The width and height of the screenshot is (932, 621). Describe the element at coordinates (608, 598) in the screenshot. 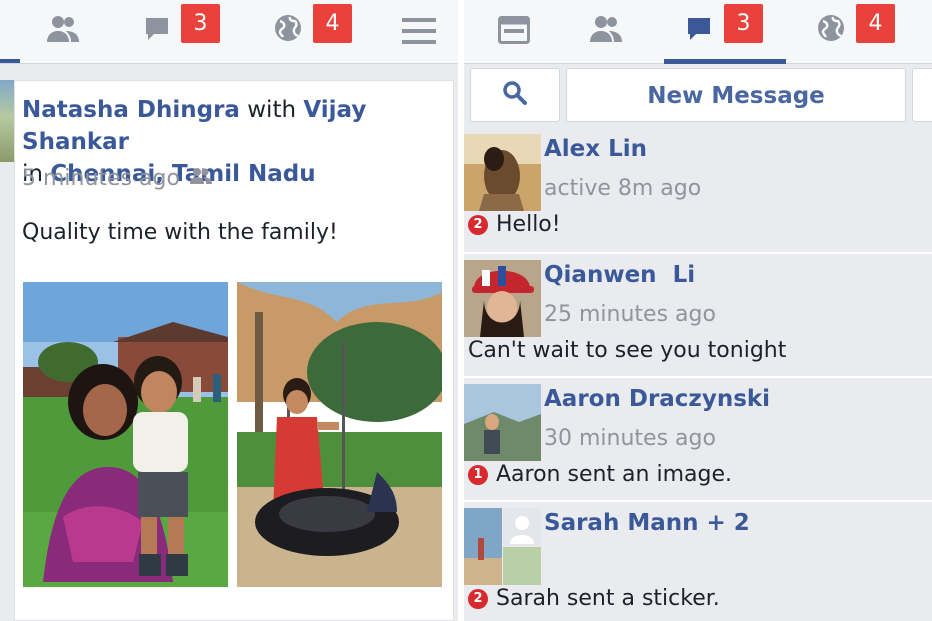

I see `conversation-message: Sarah sent a sticker.` at that location.